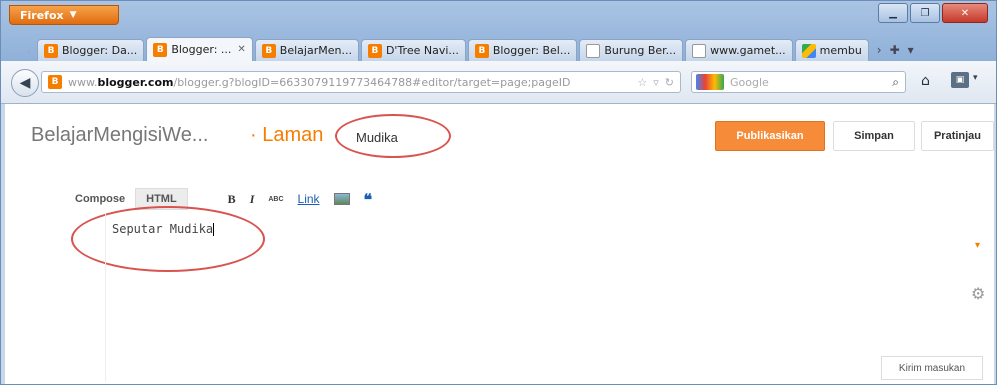  Describe the element at coordinates (925, 13) in the screenshot. I see `maximize-button: ❐` at that location.